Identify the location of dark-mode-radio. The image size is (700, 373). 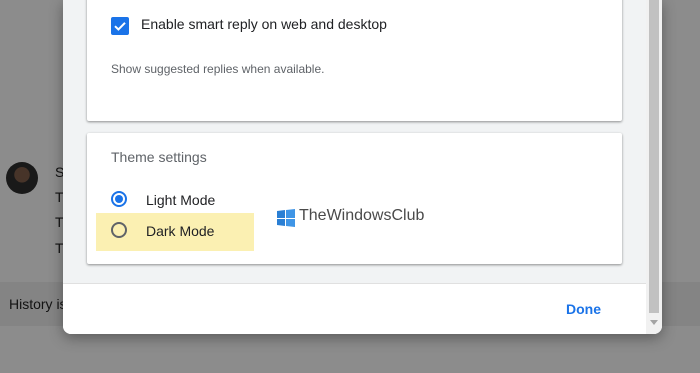
(119, 230).